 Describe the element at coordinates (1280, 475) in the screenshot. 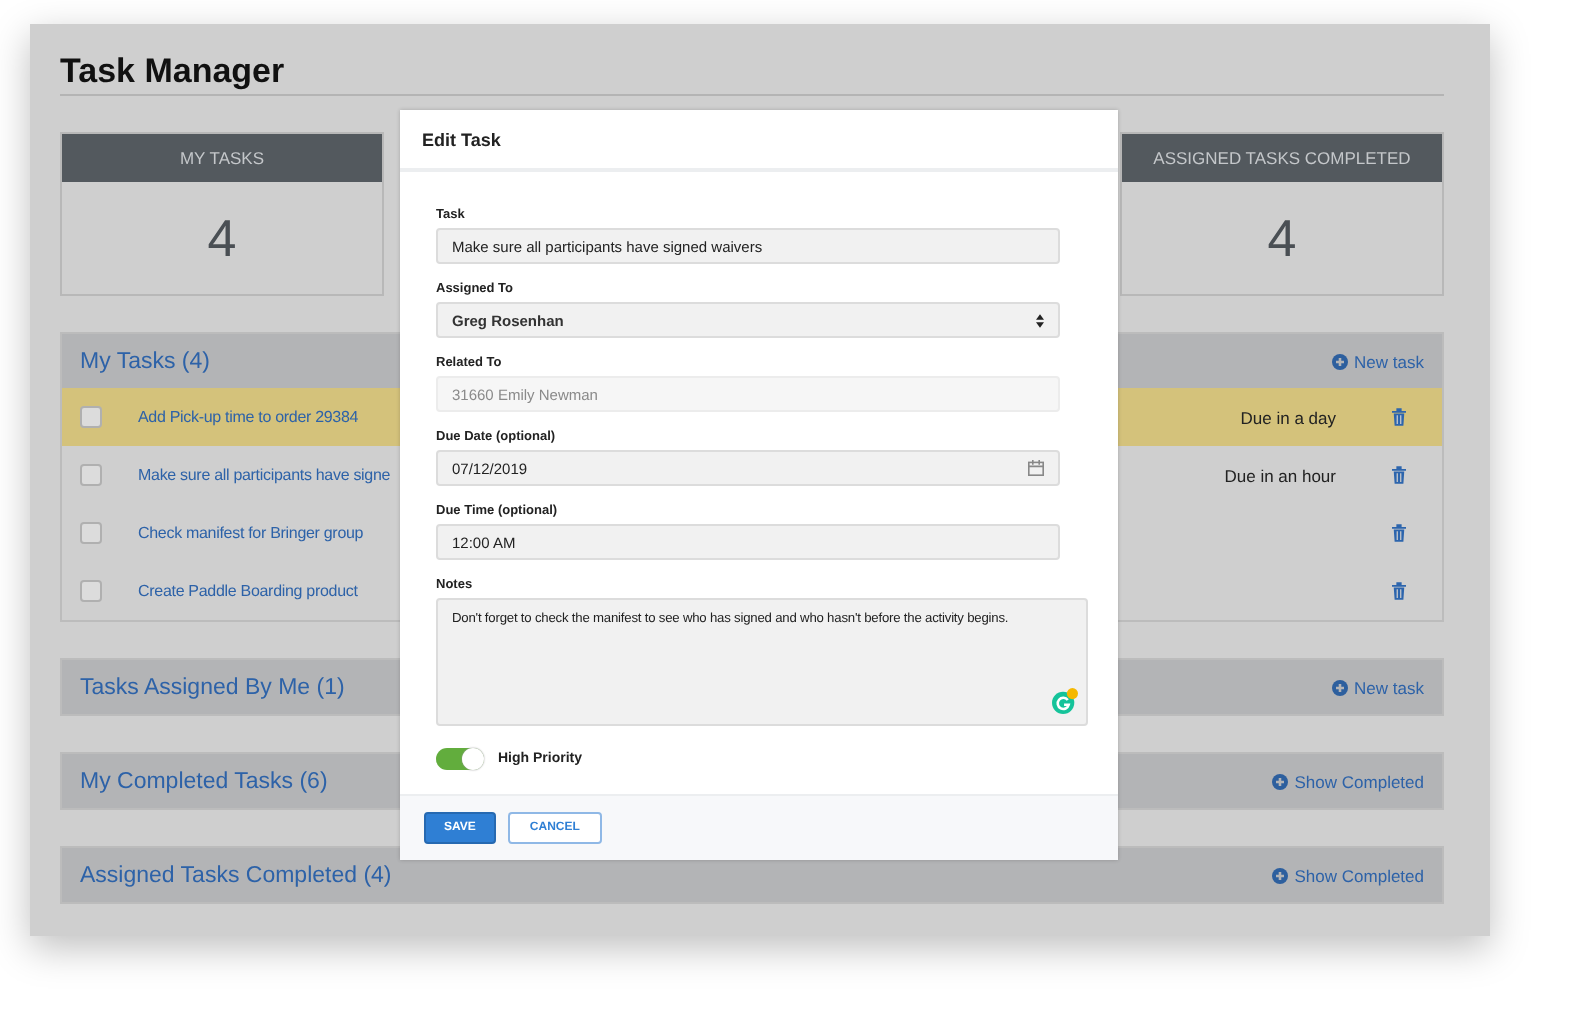

I see `due-label: Due in an hour` at that location.